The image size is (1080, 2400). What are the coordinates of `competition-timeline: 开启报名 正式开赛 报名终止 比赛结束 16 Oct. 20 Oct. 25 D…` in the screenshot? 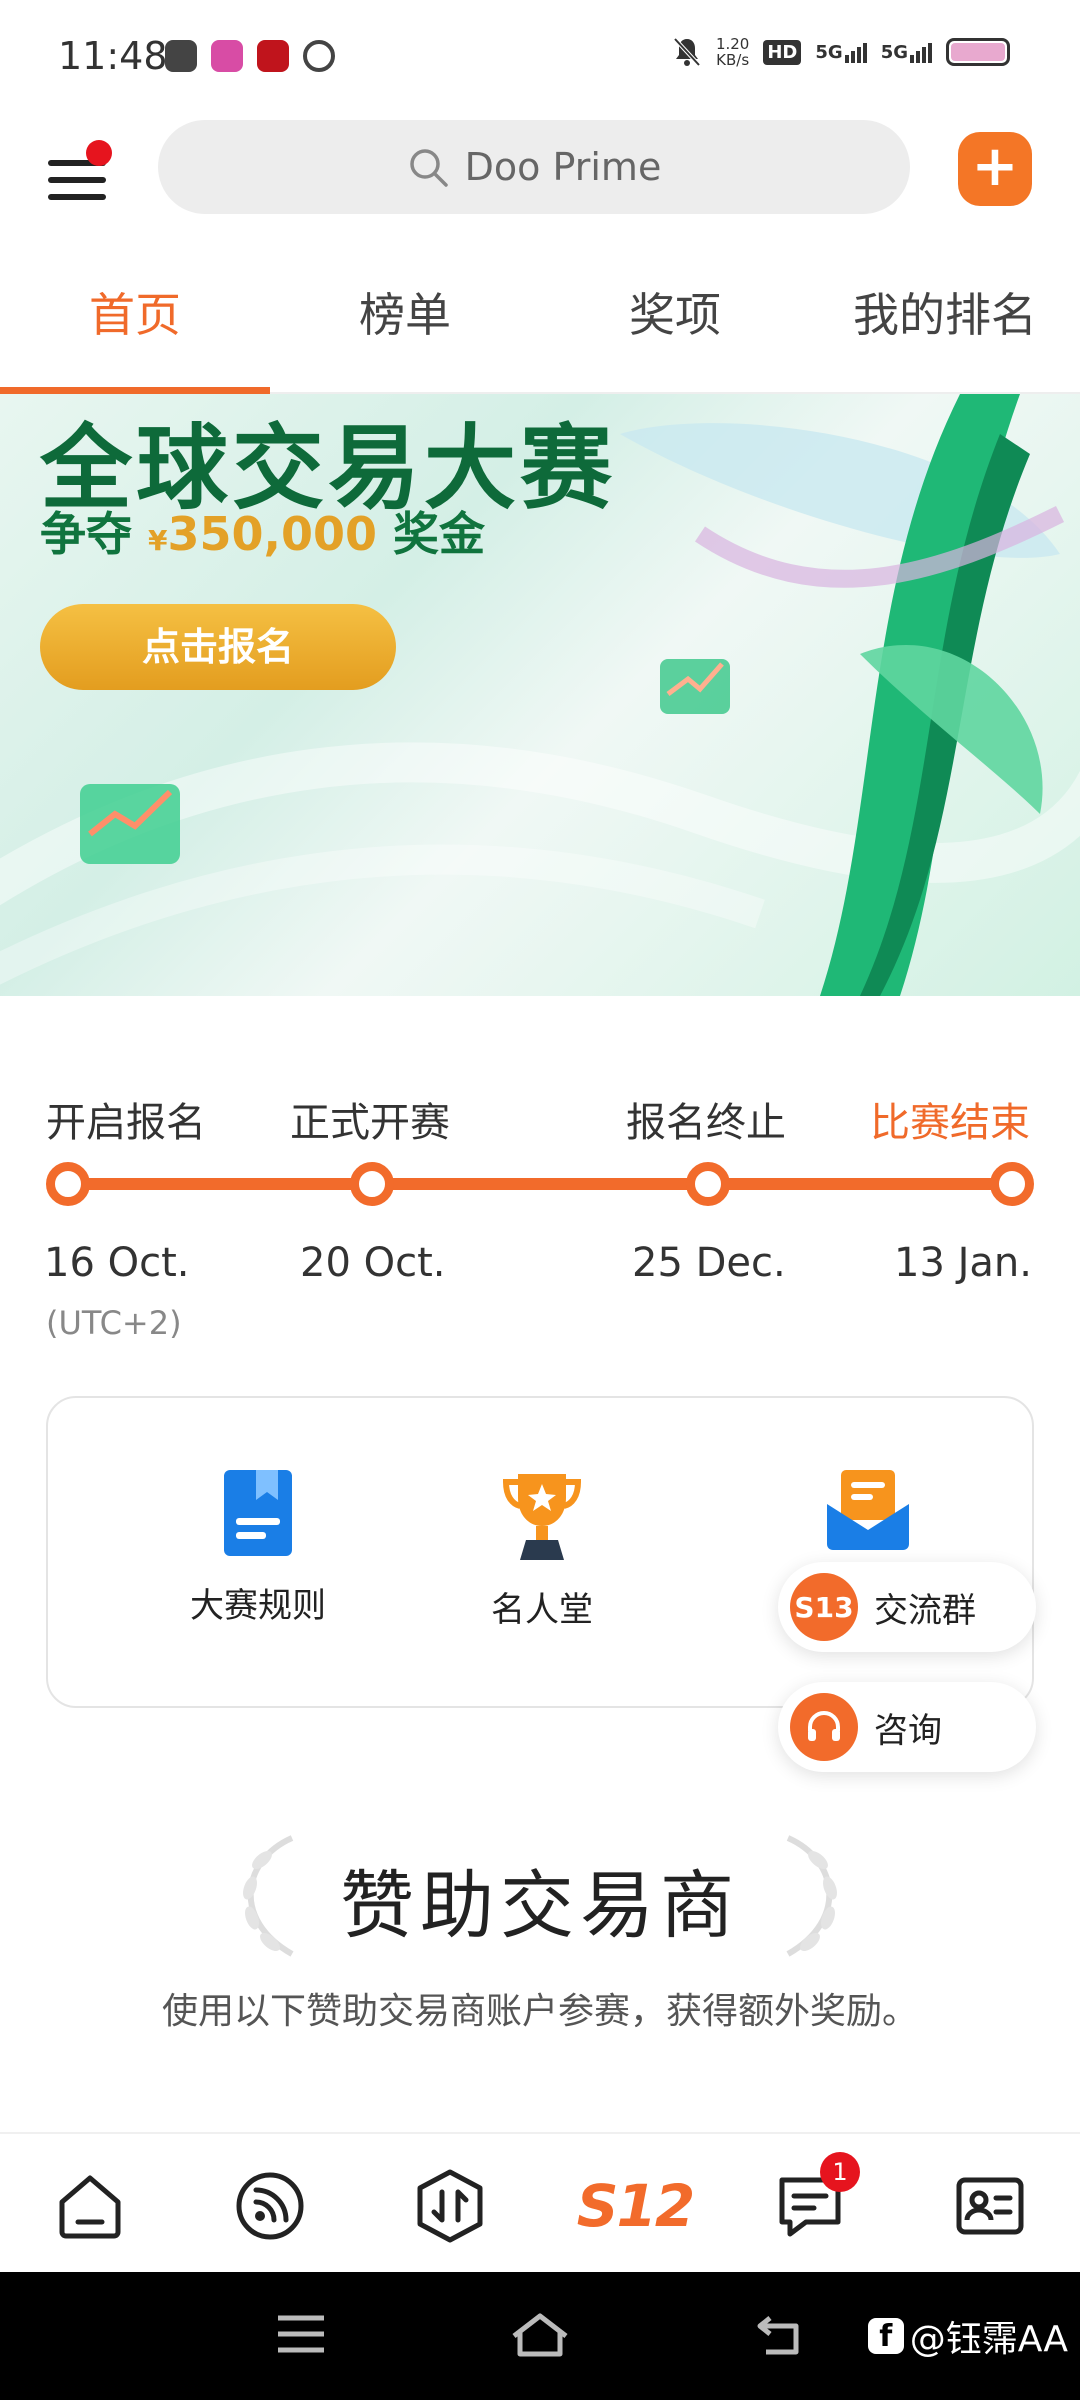 It's located at (540, 1220).